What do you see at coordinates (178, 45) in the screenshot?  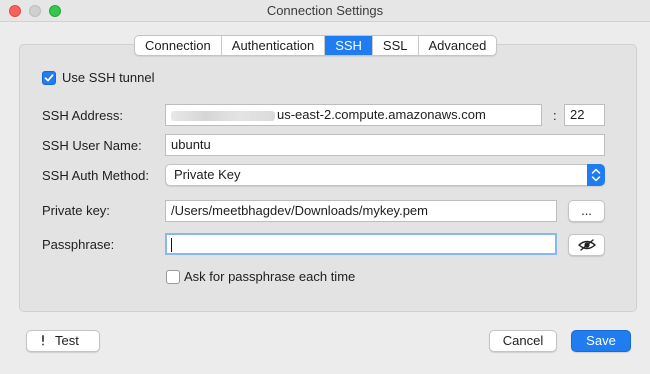 I see `tab-connection: Connection` at bounding box center [178, 45].